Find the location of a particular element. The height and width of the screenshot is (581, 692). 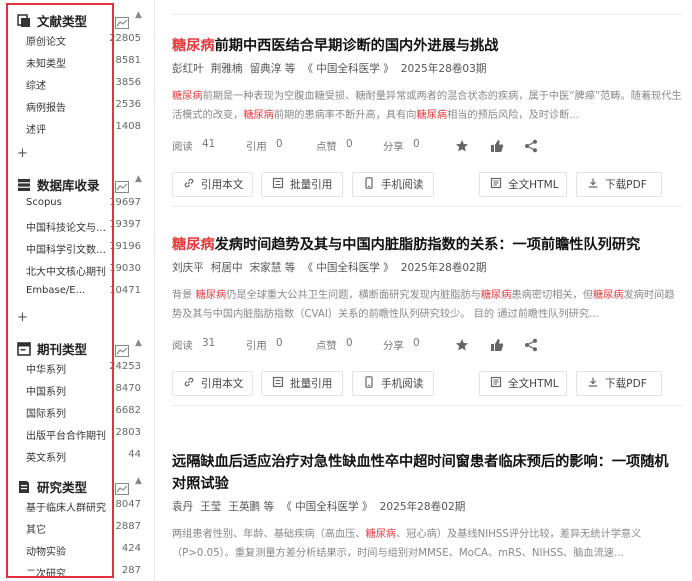

facet-item: 北大中文核心期刊 19030 is located at coordinates (77, 271).